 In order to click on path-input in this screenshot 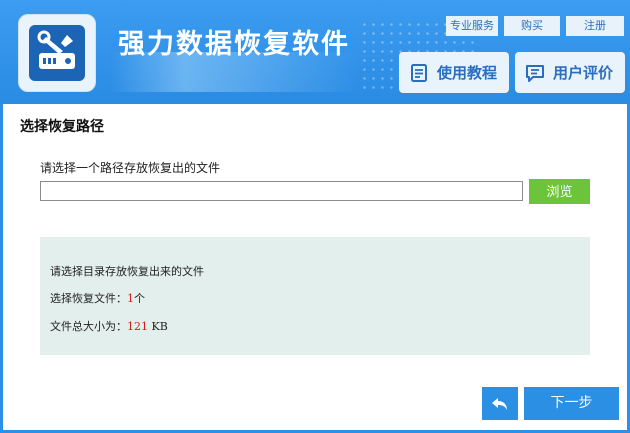, I will do `click(281, 191)`.